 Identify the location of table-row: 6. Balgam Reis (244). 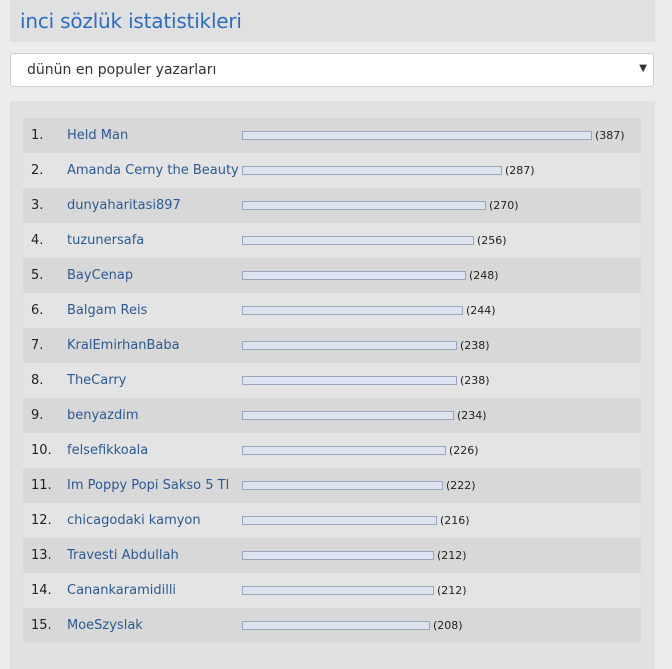
(332, 310).